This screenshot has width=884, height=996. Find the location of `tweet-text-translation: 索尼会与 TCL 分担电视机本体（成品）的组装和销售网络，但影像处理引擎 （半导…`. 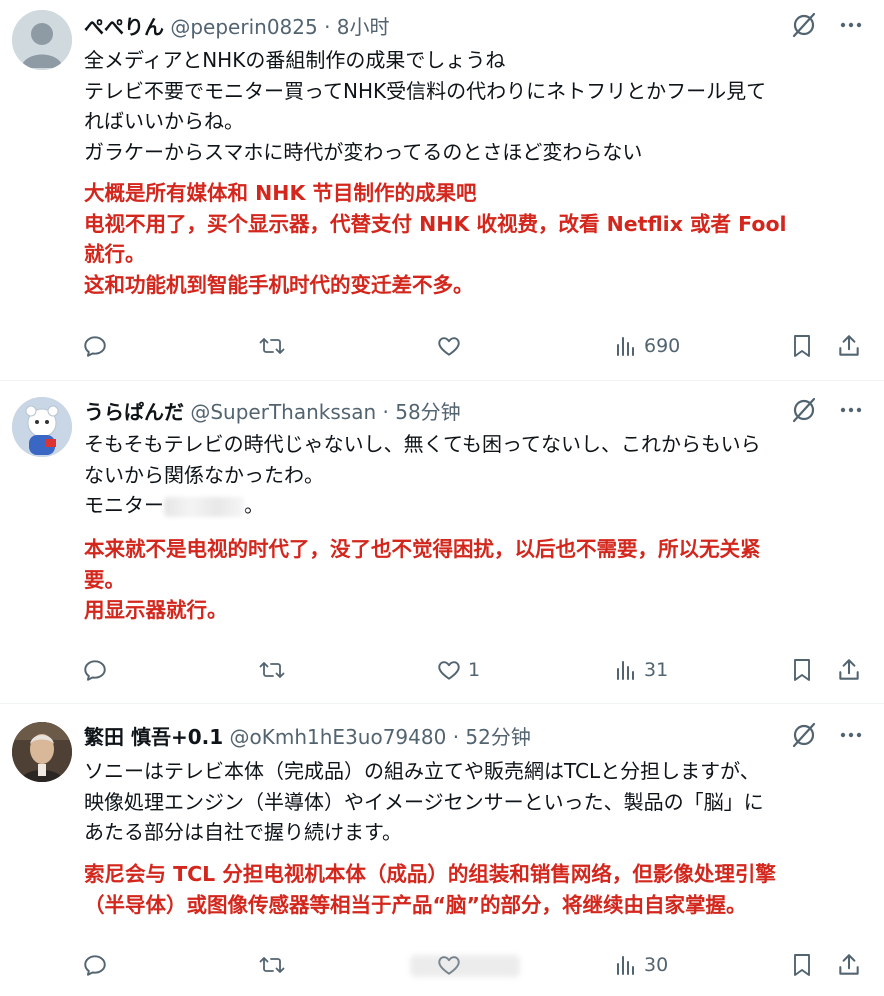

tweet-text-translation: 索尼会与 TCL 分担电视机本体（成品）的组装和销售网络，但影像处理引擎 （半导… is located at coordinates (469, 889).